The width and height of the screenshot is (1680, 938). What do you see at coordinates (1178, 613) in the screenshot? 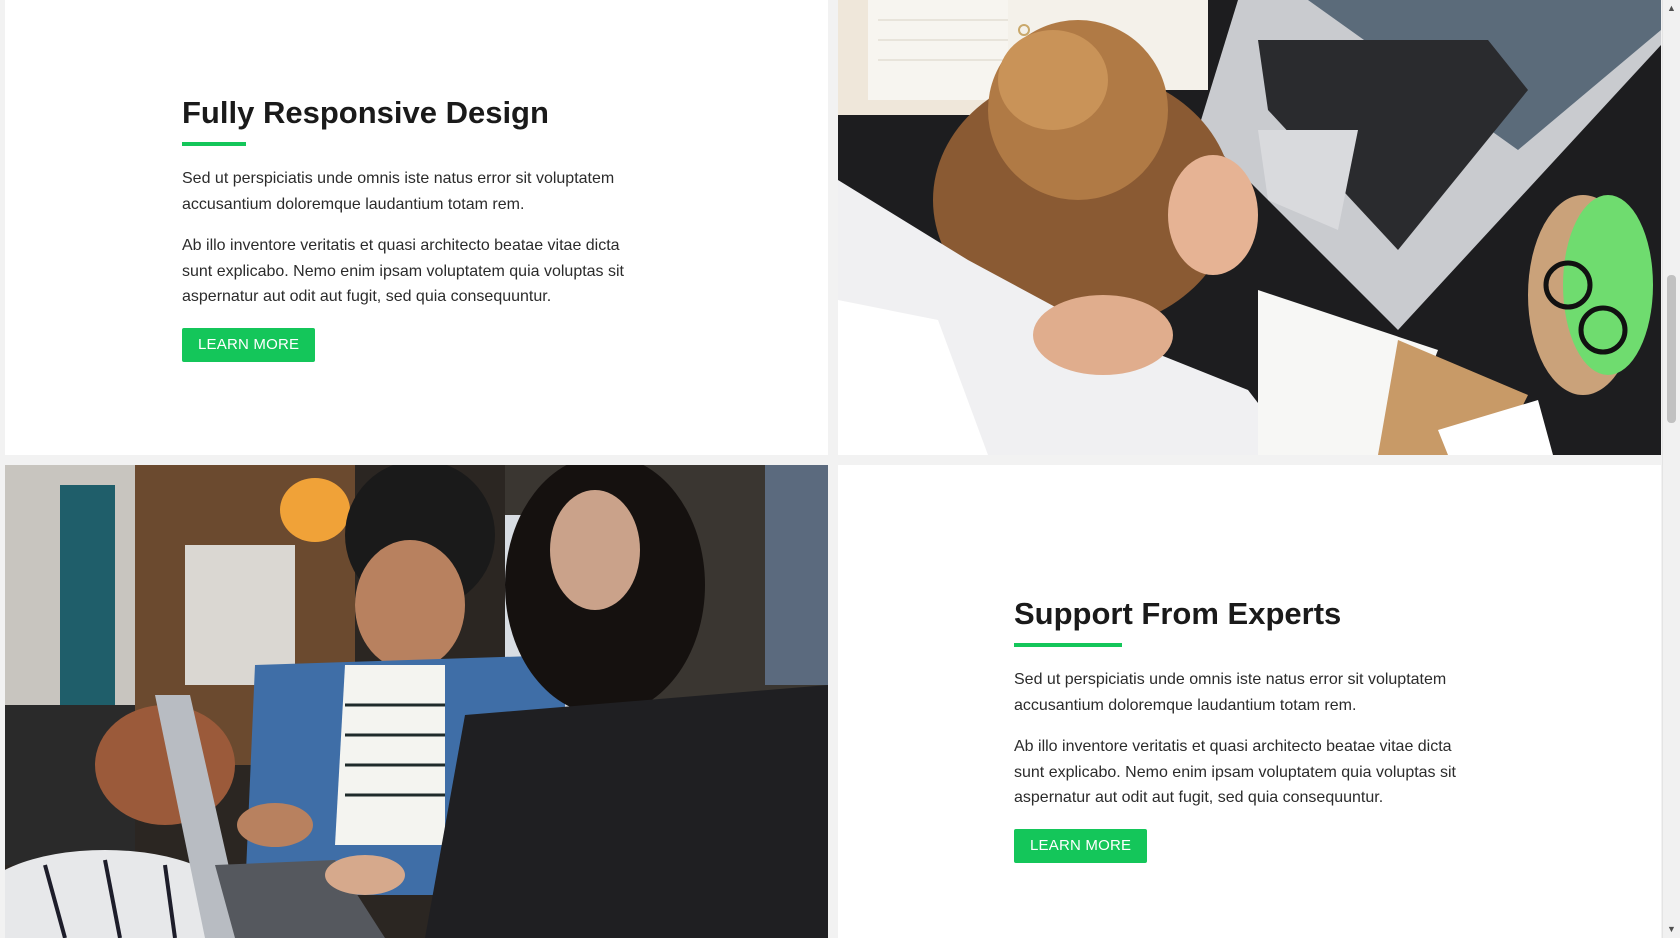
I see `feature-title: Support From Experts` at bounding box center [1178, 613].